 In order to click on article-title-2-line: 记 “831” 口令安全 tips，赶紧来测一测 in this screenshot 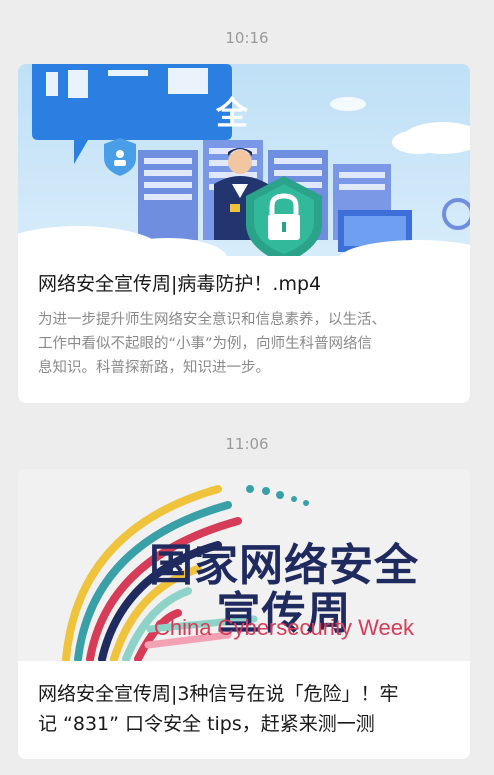, I will do `click(244, 724)`.